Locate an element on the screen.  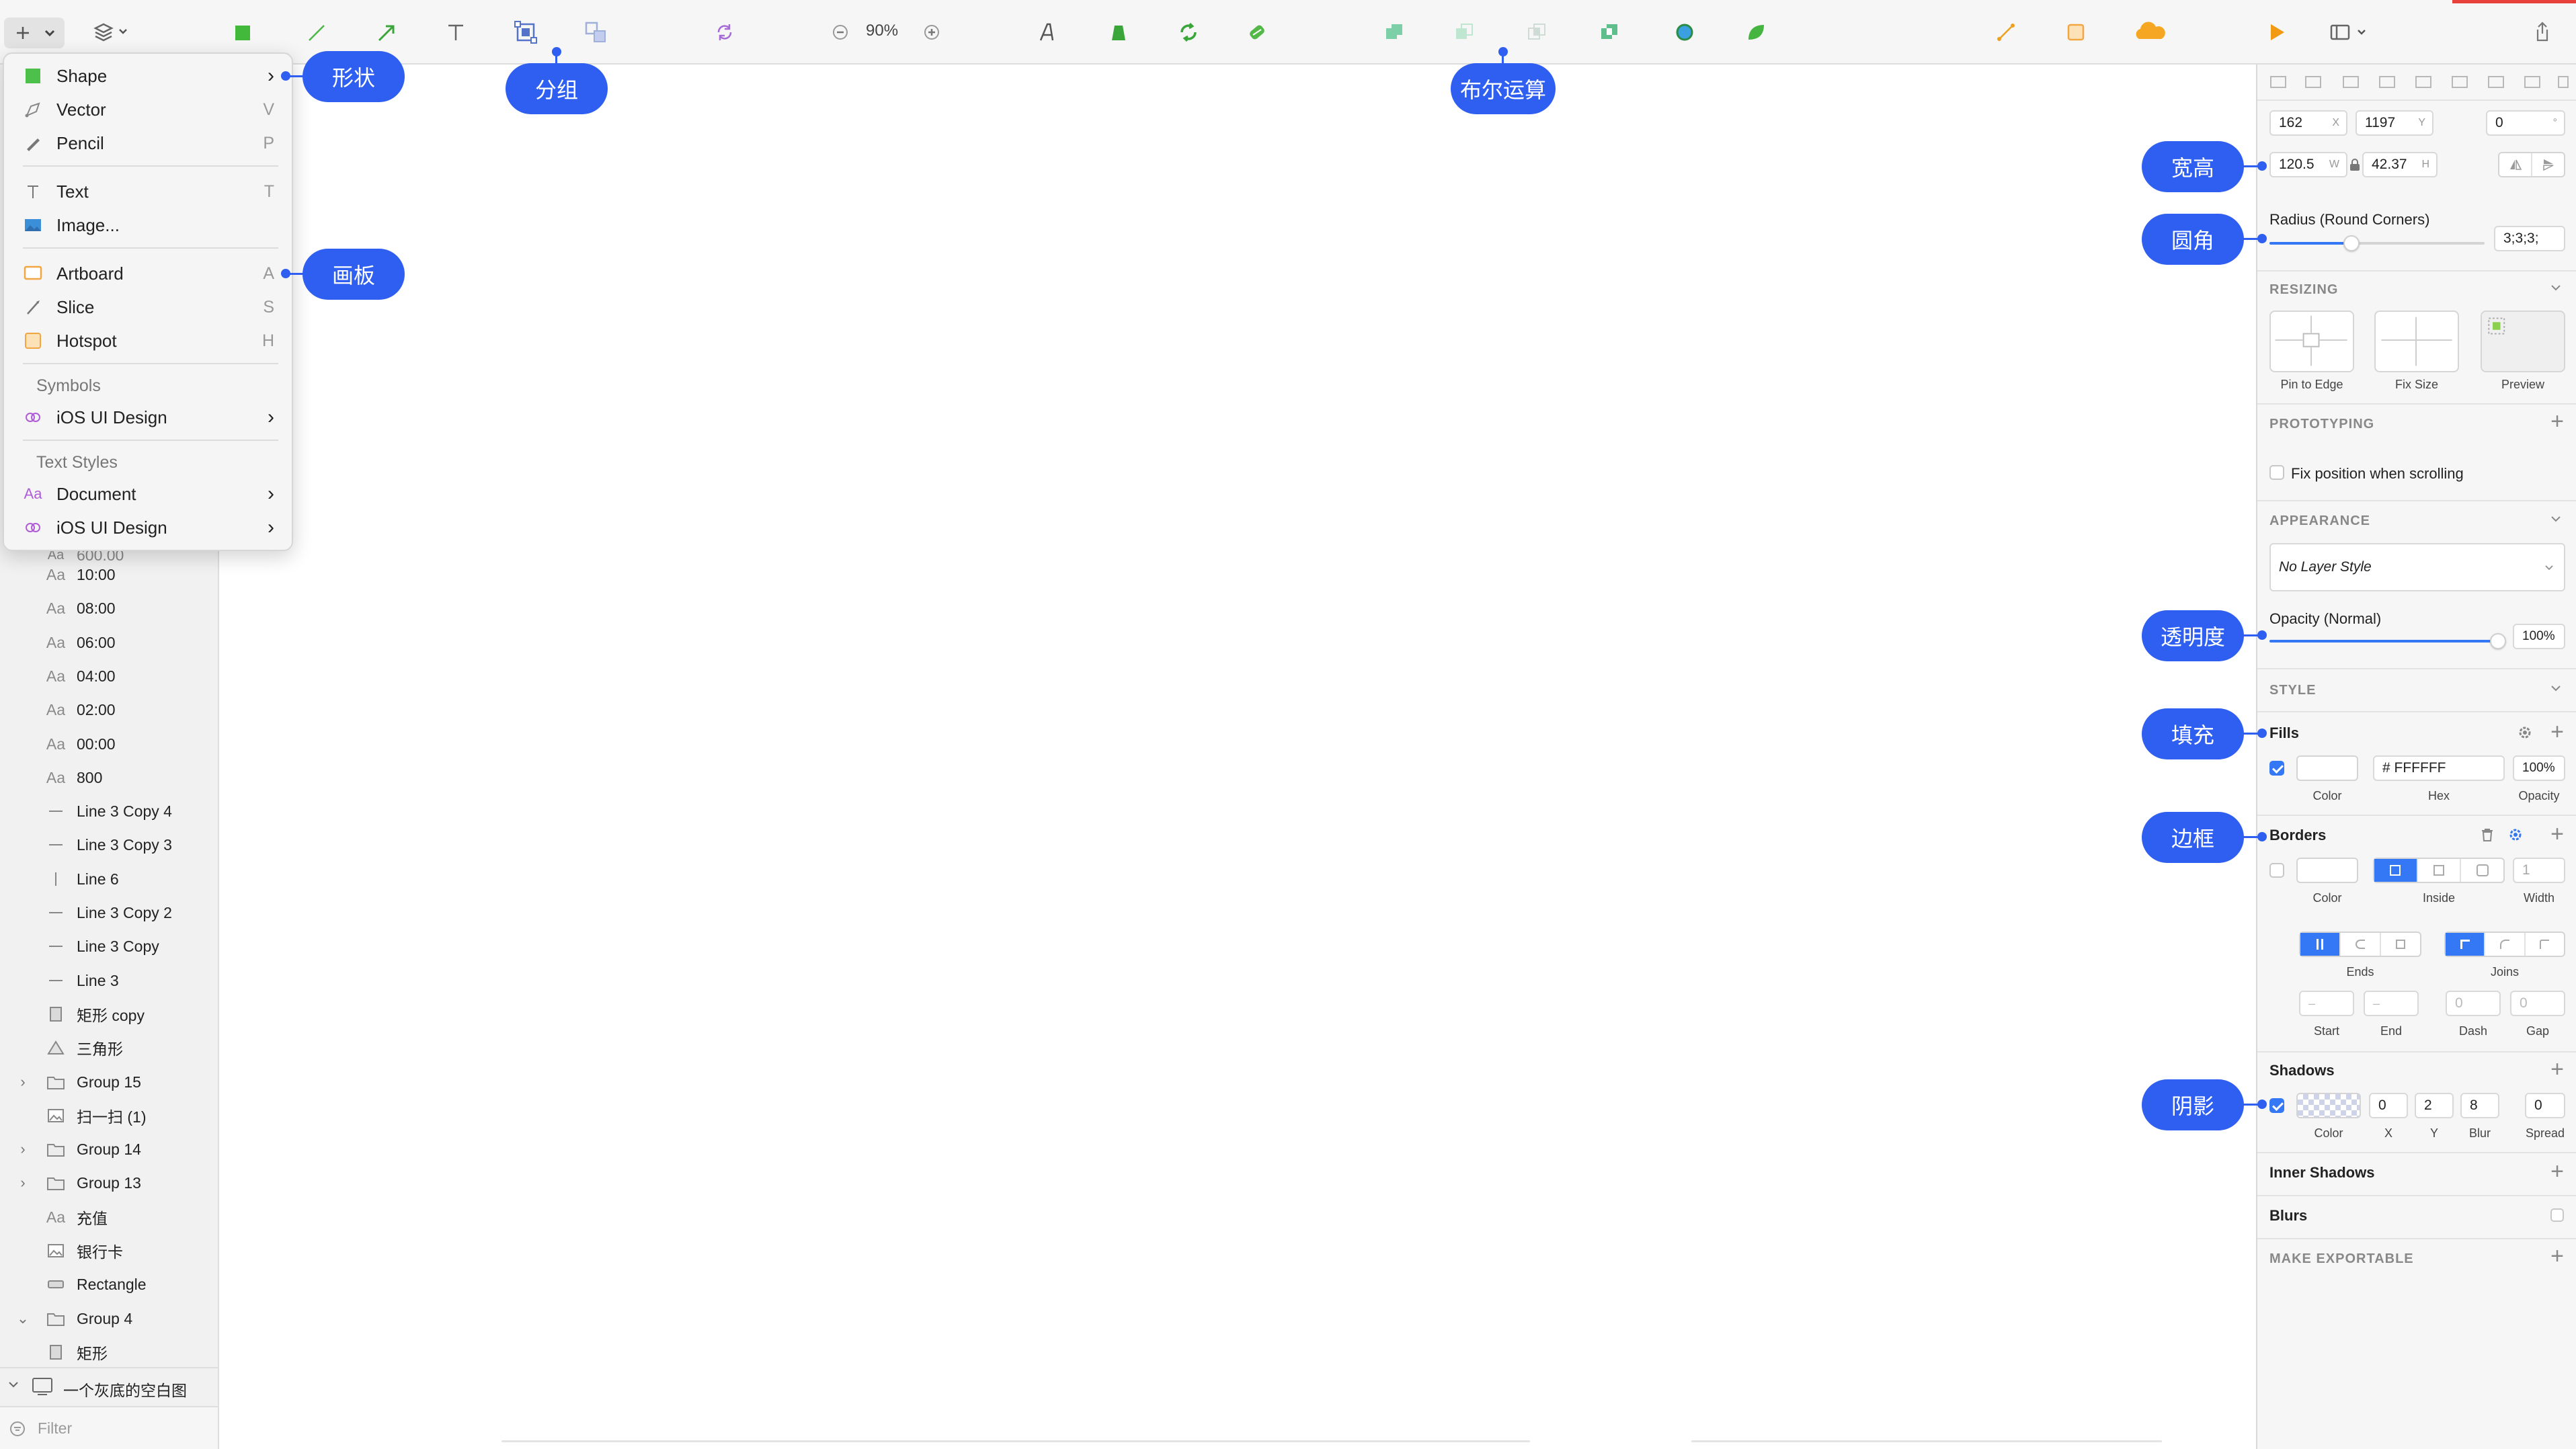
joins-round-option is located at coordinates (2505, 944).